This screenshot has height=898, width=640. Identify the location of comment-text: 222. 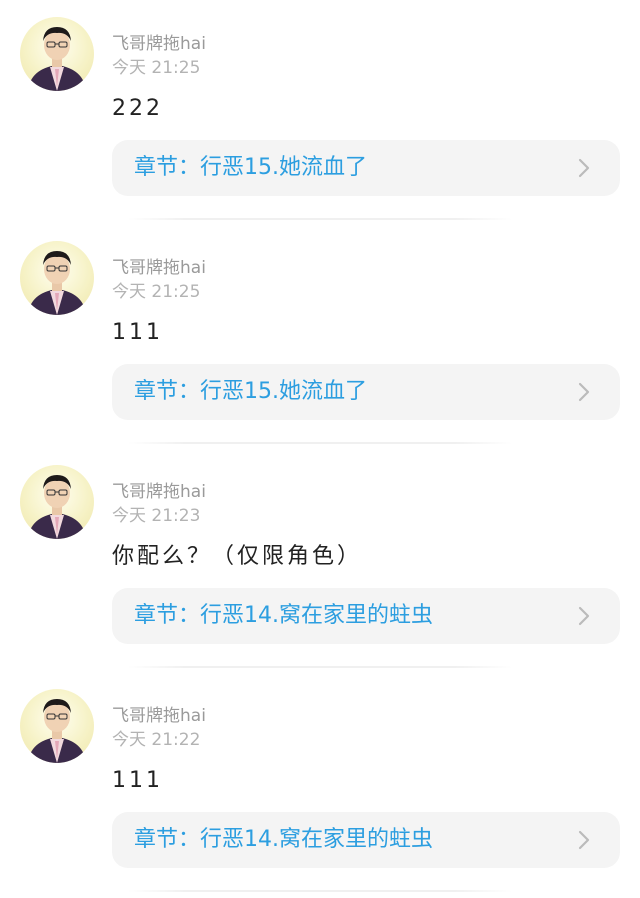
(137, 108).